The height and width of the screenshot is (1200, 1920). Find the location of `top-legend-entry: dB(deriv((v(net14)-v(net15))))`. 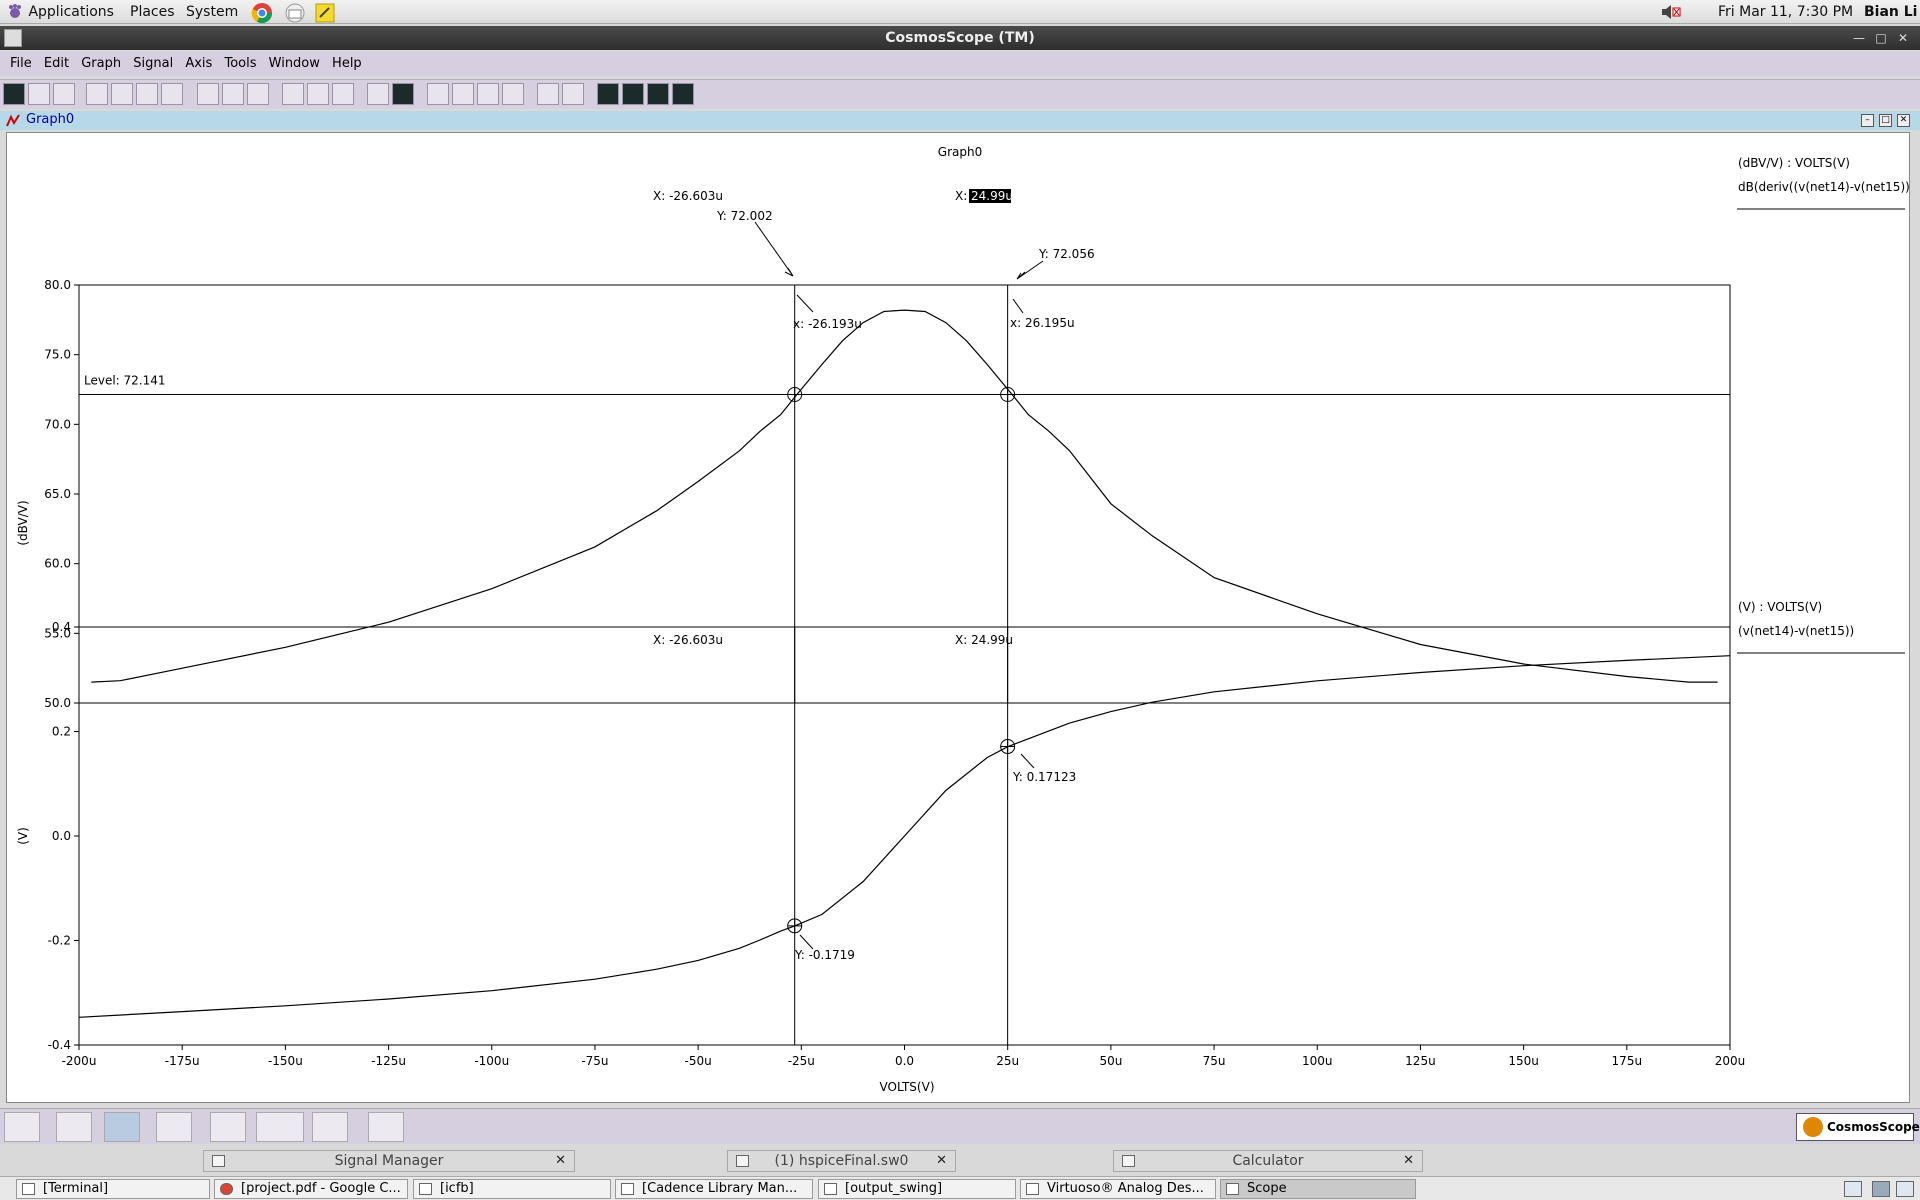

top-legend-entry: dB(deriv((v(net14)-v(net15)))) is located at coordinates (1824, 187).